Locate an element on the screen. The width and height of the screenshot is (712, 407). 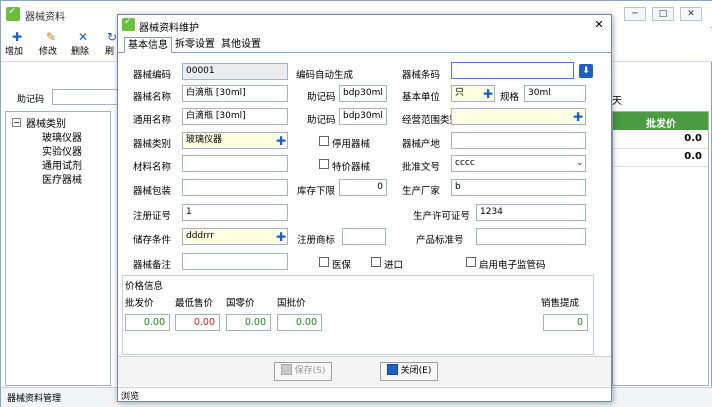
name-mnemonic-field: bdp30ml is located at coordinates (363, 93).